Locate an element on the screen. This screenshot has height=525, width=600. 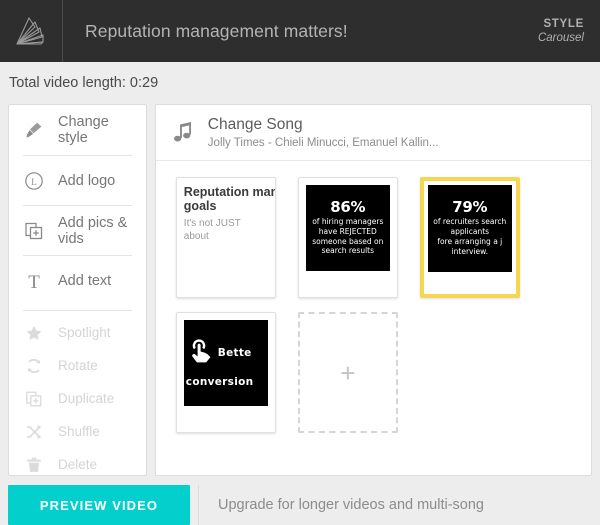
sidebar-item-add-text: T Add text is located at coordinates (77, 280).